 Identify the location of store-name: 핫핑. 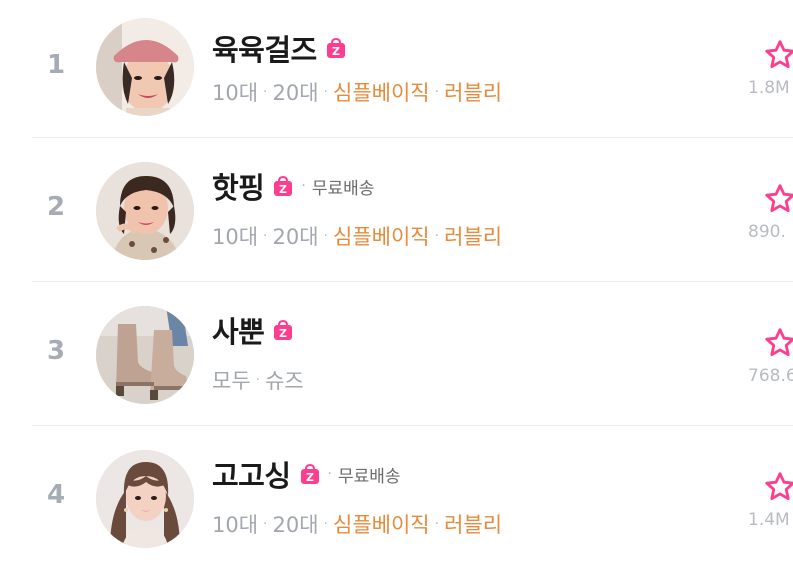
(238, 186).